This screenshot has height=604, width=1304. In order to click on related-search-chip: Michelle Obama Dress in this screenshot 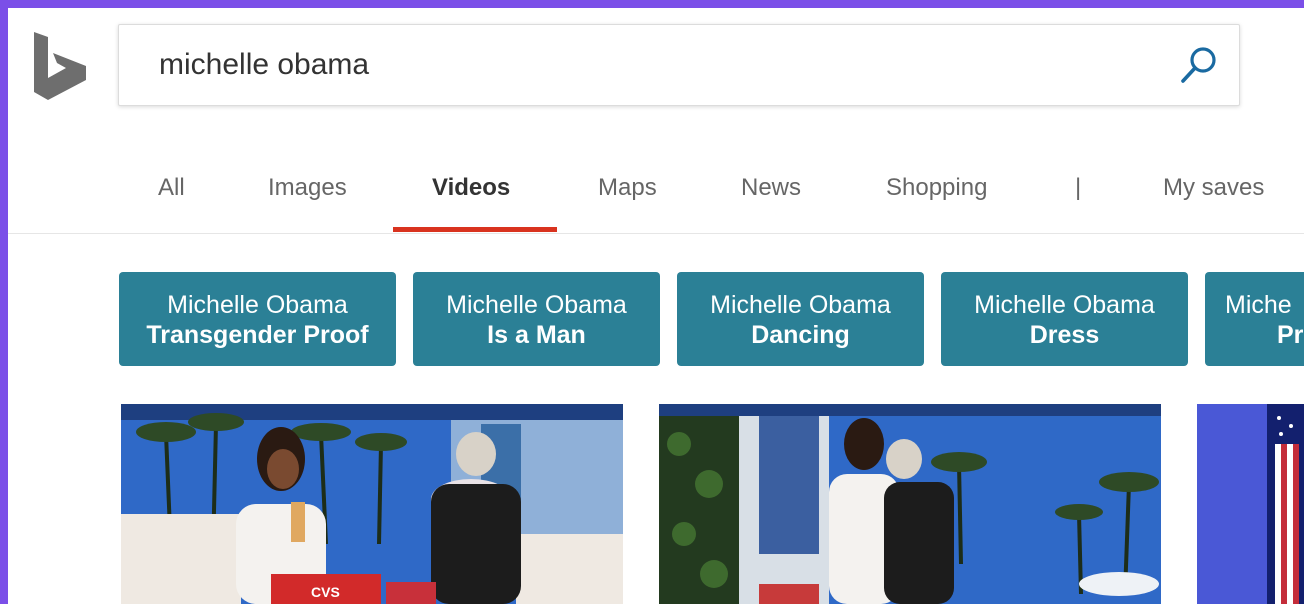, I will do `click(1064, 319)`.